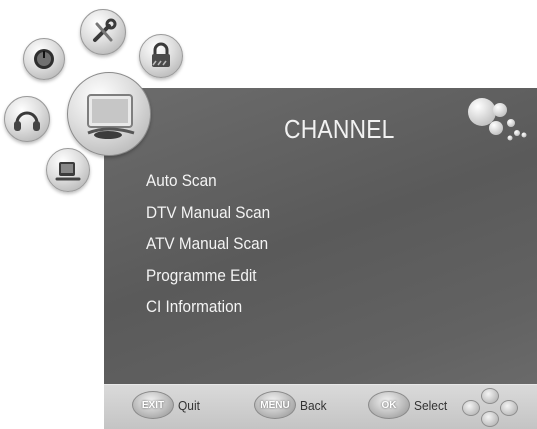 The width and height of the screenshot is (537, 429). I want to click on menu-back-button: MENU Back, so click(291, 405).